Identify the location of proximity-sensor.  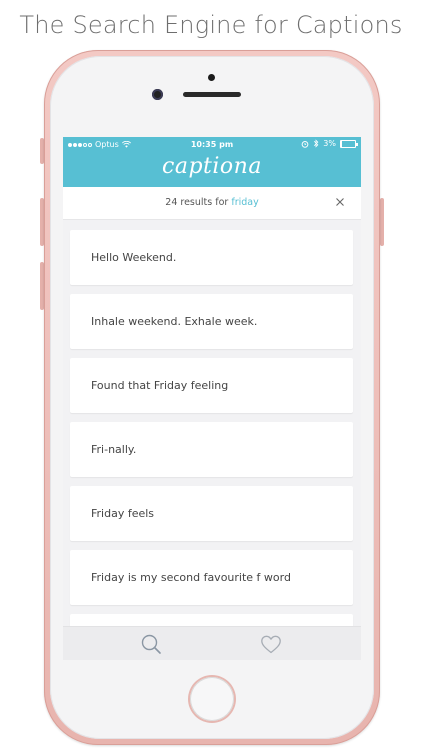
(211, 77).